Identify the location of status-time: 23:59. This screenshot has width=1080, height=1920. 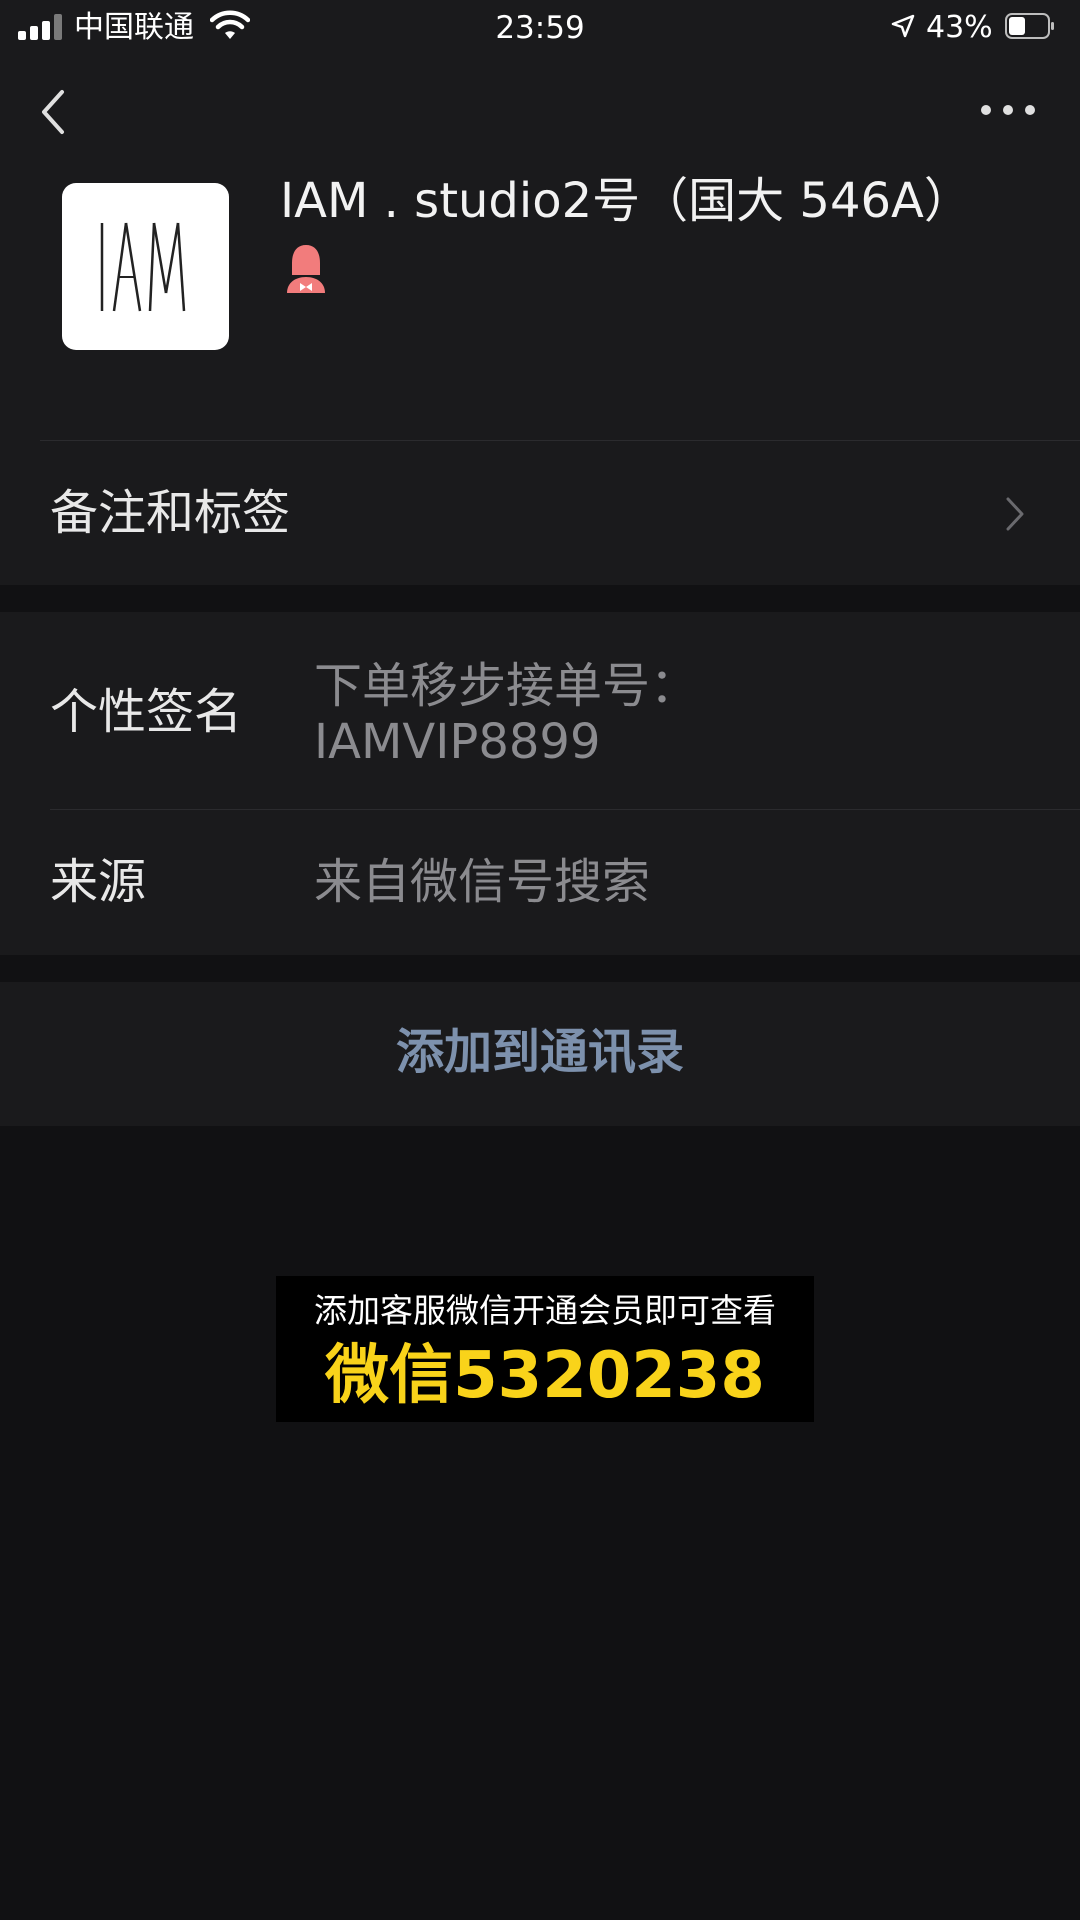
(540, 28).